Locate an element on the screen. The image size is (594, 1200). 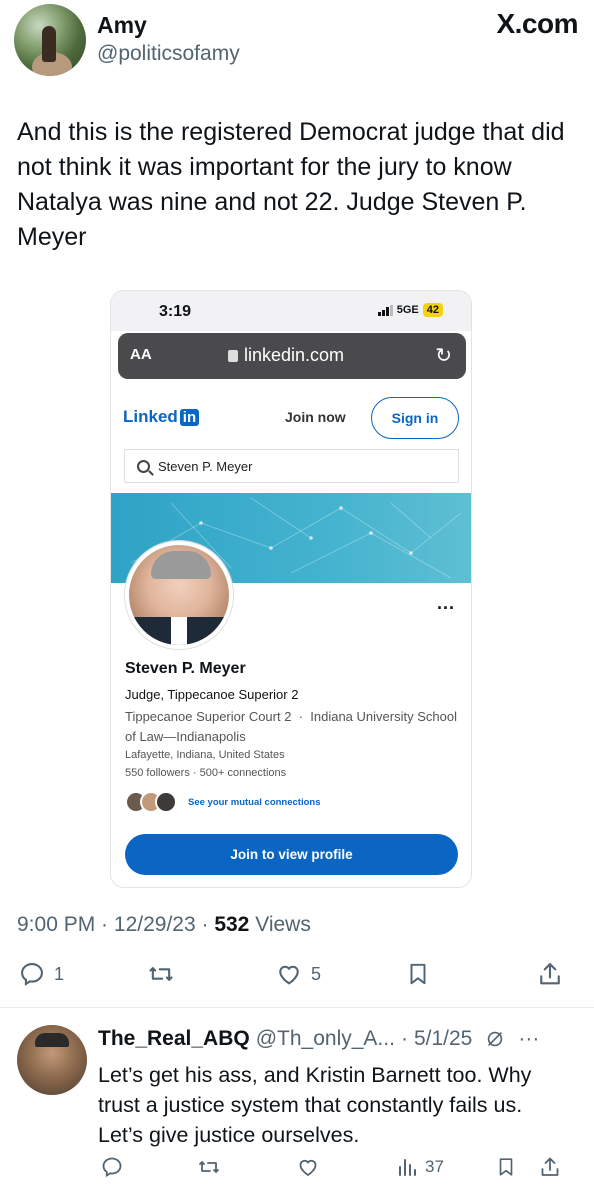
battery-icon: 42 is located at coordinates (432, 310).